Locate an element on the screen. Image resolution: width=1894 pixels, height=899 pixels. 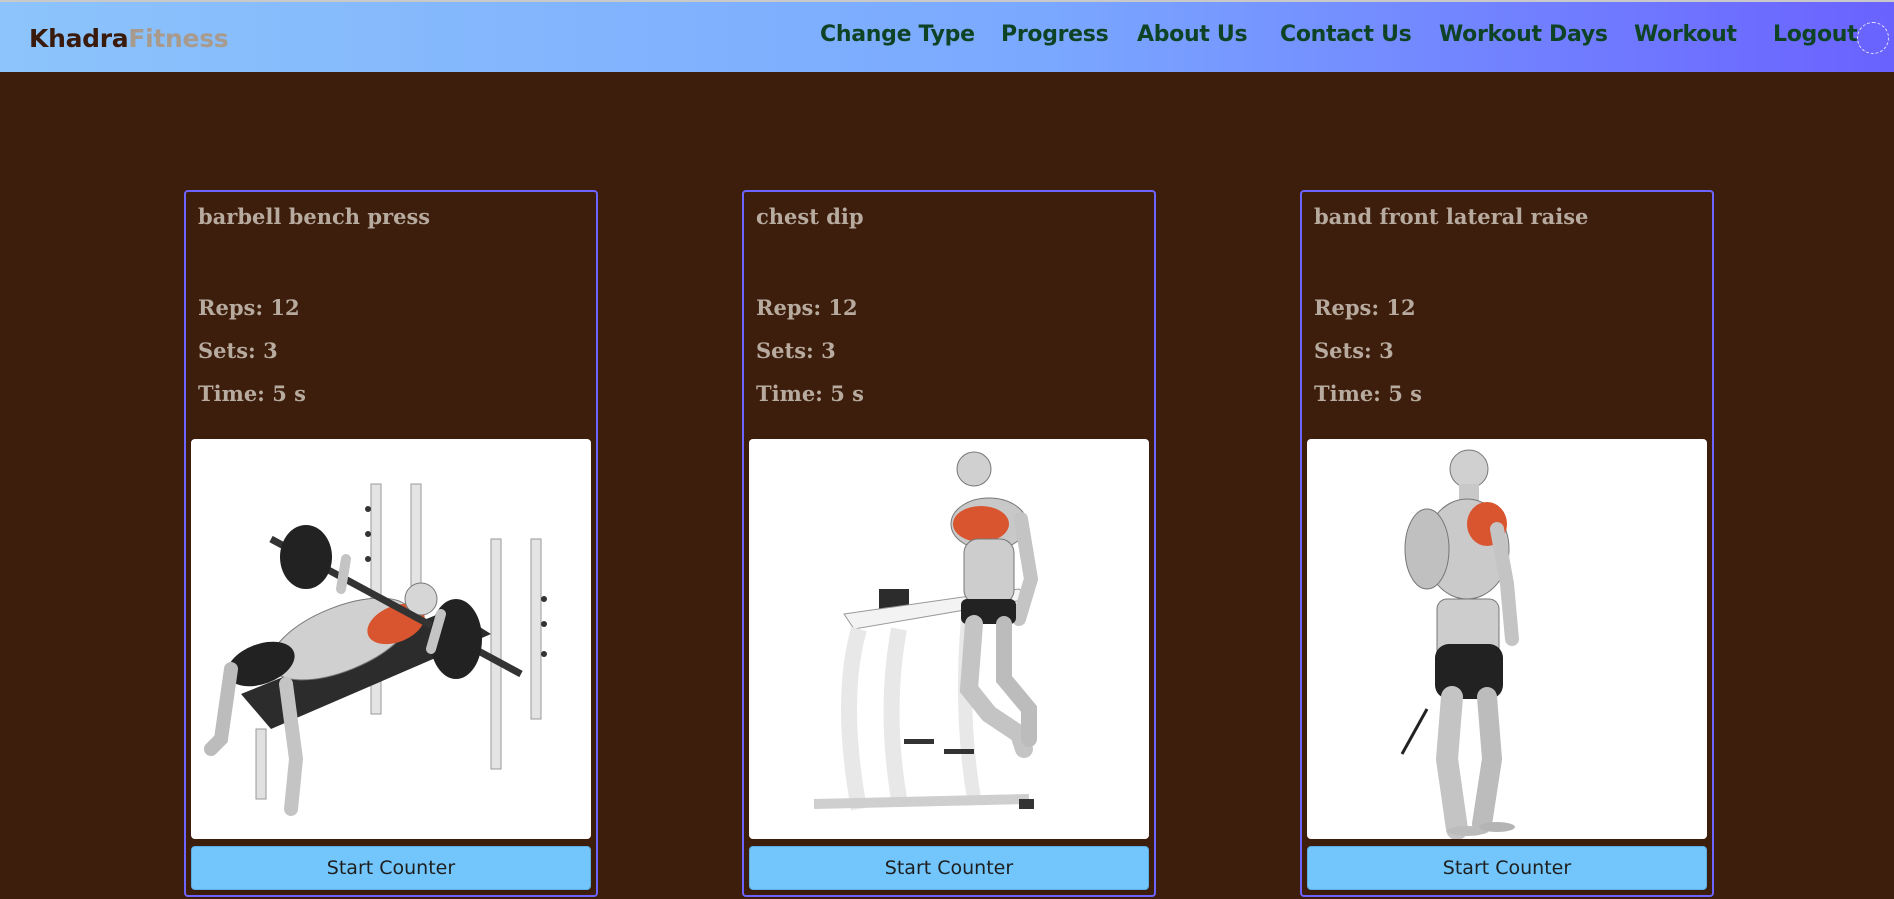
nav-progress: Progress is located at coordinates (1055, 34).